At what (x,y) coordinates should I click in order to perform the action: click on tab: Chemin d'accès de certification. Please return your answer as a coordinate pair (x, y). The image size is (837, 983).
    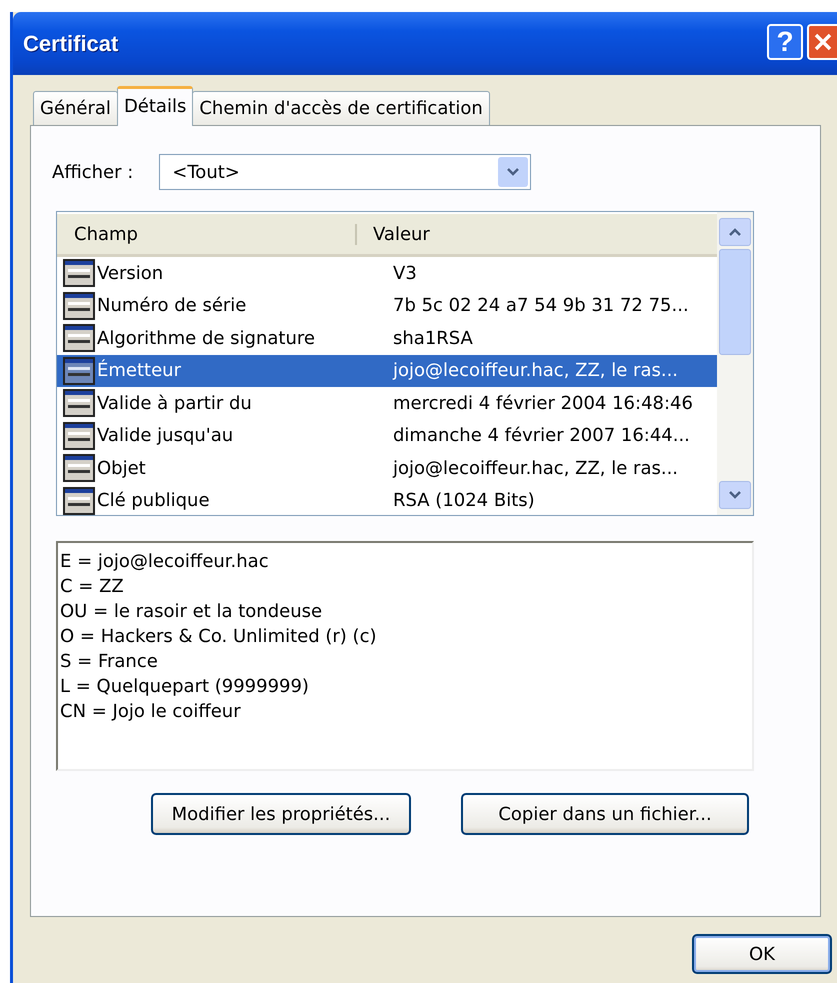
    Looking at the image, I should click on (341, 108).